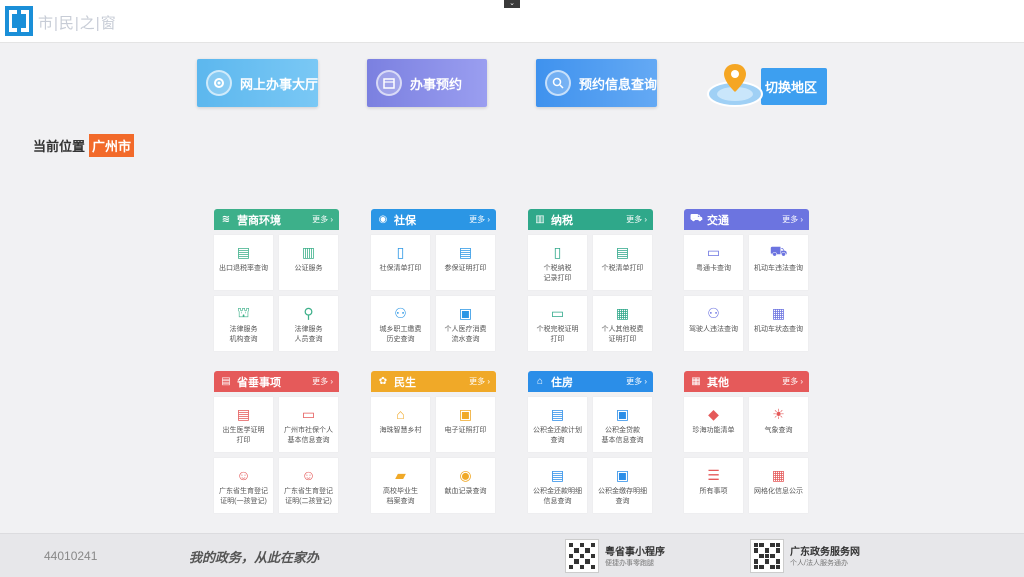  I want to click on vehicle-icon: ⛟, so click(778, 250).